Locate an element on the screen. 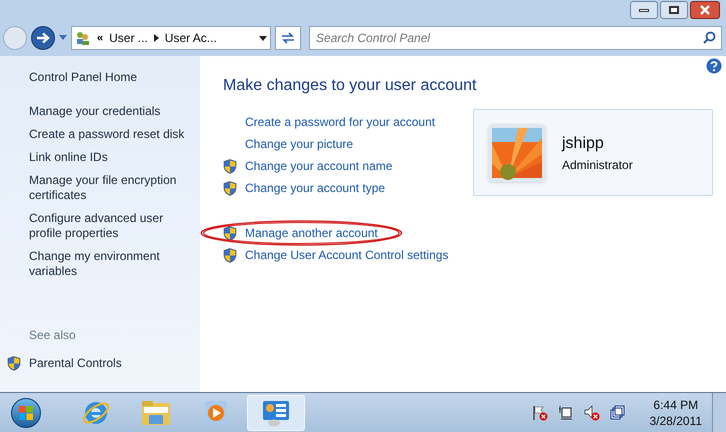  refresh-button is located at coordinates (288, 38).